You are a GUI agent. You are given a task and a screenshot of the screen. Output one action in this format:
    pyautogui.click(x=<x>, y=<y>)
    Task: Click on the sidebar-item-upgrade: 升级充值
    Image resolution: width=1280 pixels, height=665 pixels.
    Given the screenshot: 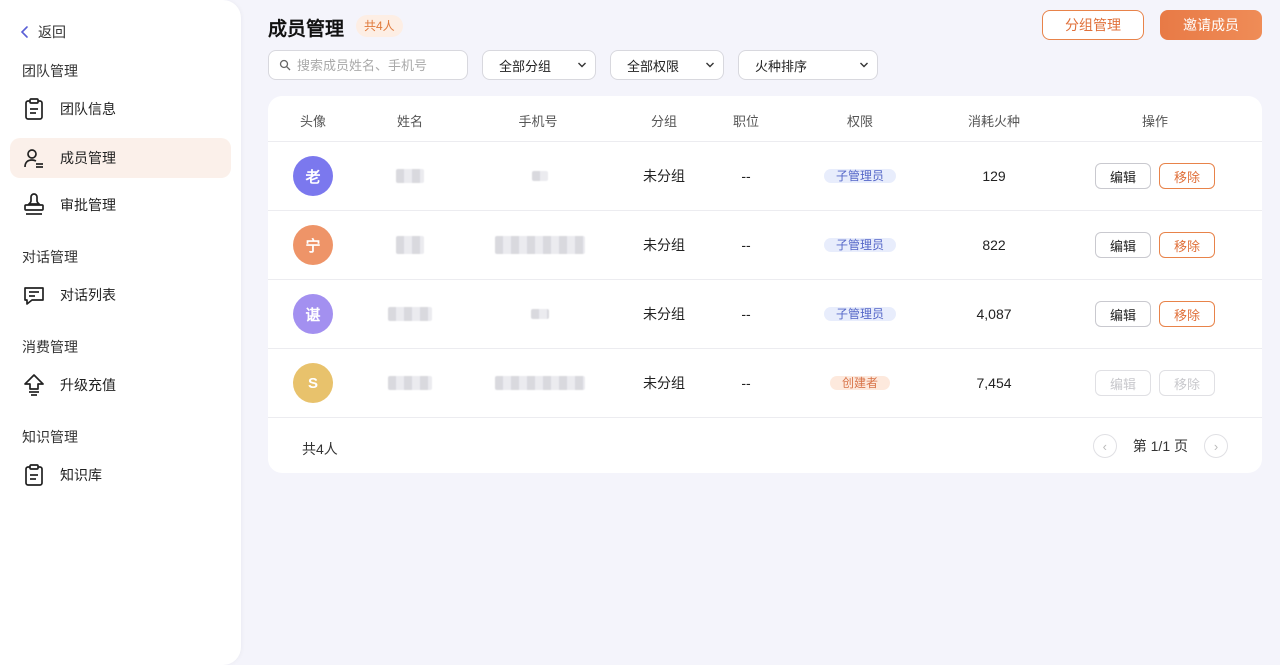 What is the action you would take?
    pyautogui.click(x=120, y=385)
    